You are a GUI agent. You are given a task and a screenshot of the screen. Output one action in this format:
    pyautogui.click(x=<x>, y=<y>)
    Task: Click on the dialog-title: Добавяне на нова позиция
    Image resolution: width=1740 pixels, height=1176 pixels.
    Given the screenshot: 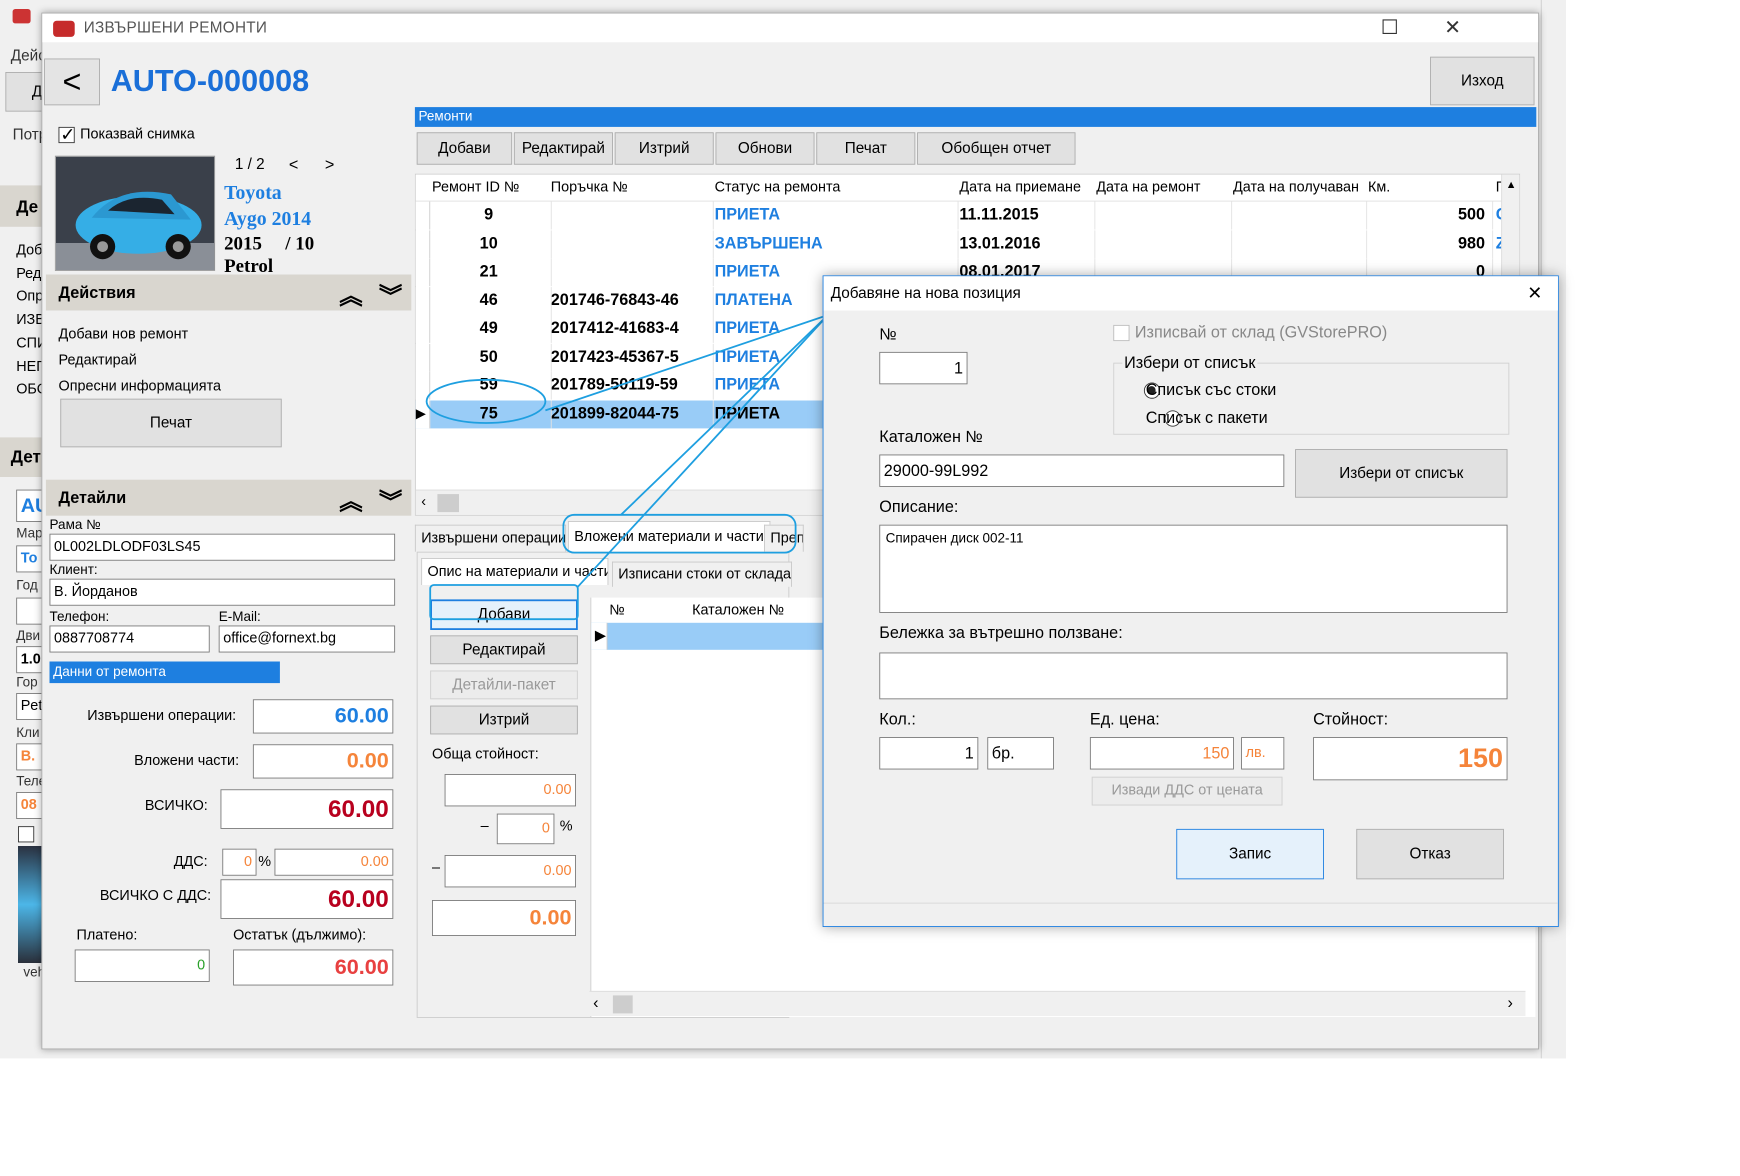 What is the action you would take?
    pyautogui.click(x=925, y=293)
    